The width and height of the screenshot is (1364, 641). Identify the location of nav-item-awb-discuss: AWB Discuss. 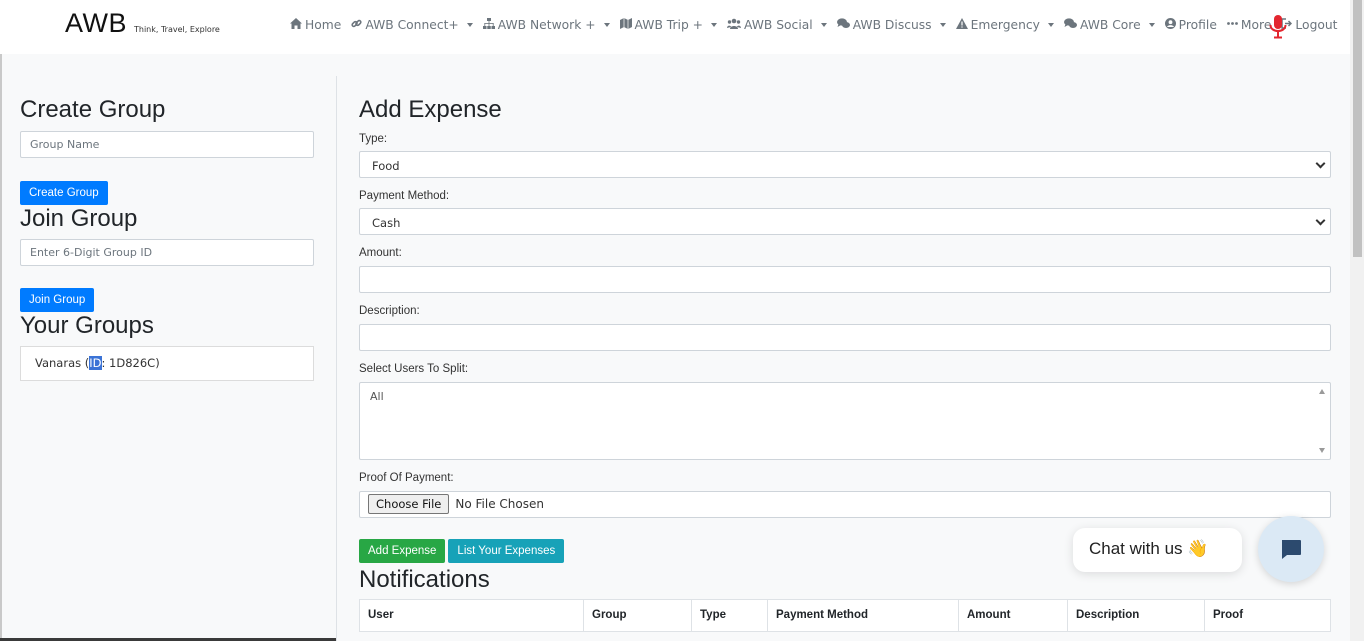
(891, 25).